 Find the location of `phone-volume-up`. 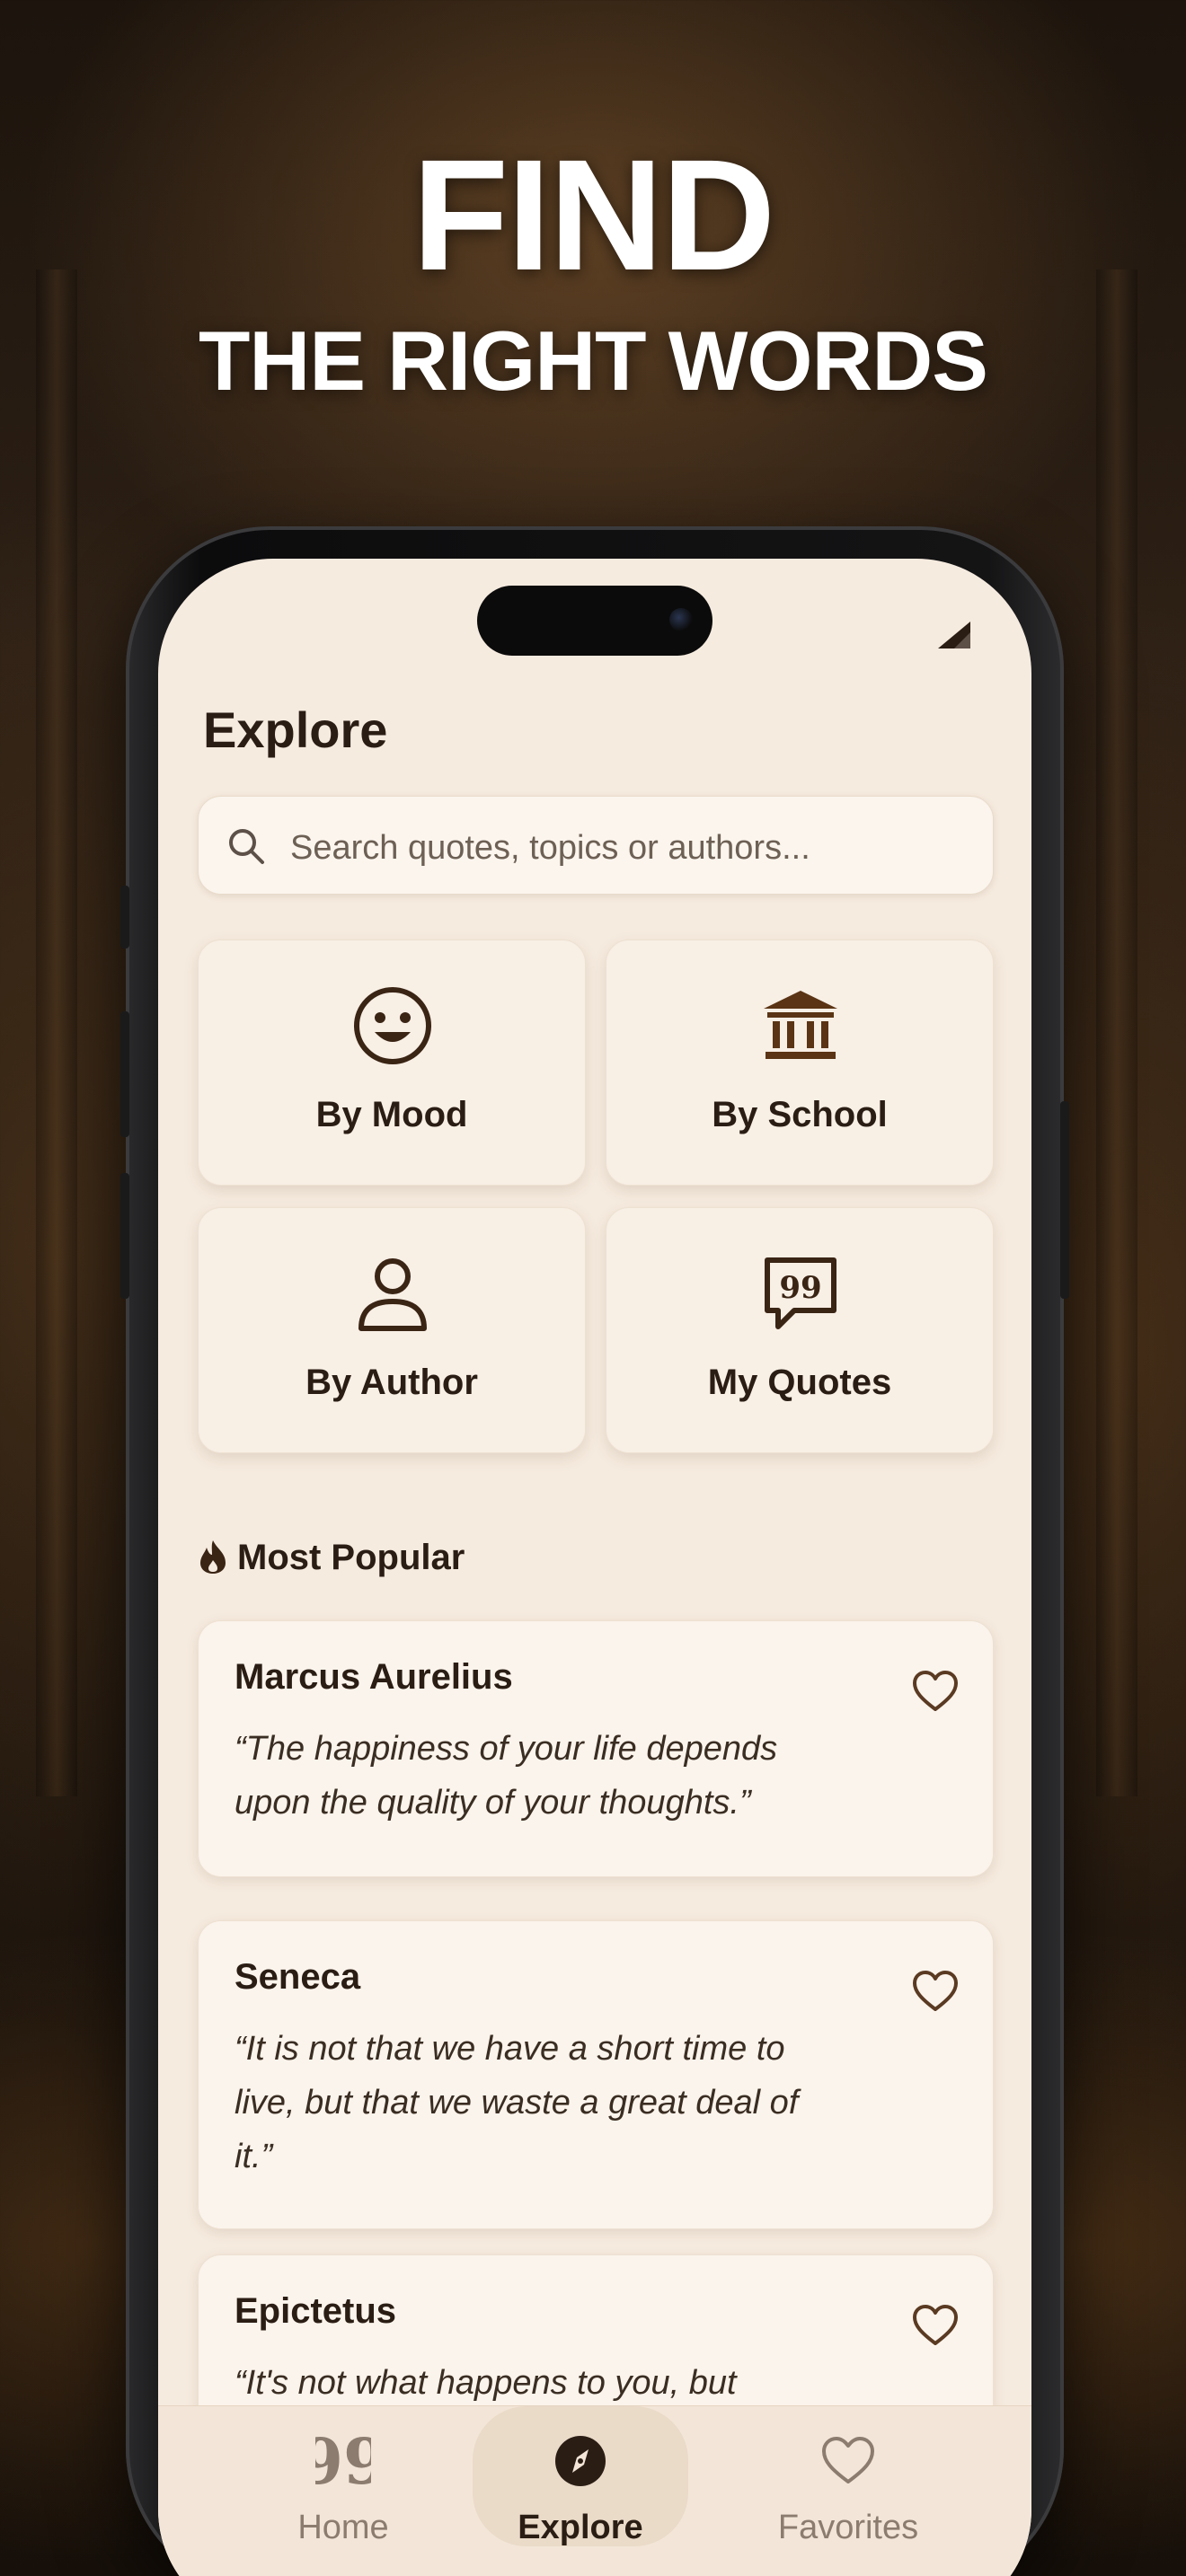

phone-volume-up is located at coordinates (124, 1074).